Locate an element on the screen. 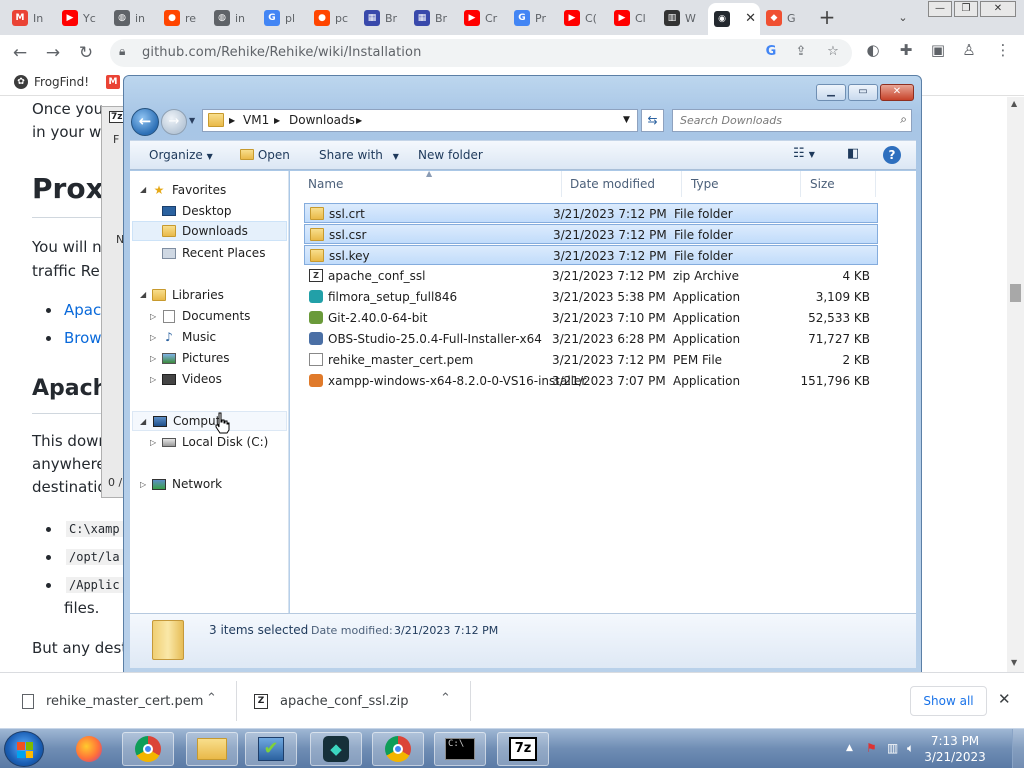 The height and width of the screenshot is (768, 1024). nav-computer: Comput is located at coordinates (209, 421).